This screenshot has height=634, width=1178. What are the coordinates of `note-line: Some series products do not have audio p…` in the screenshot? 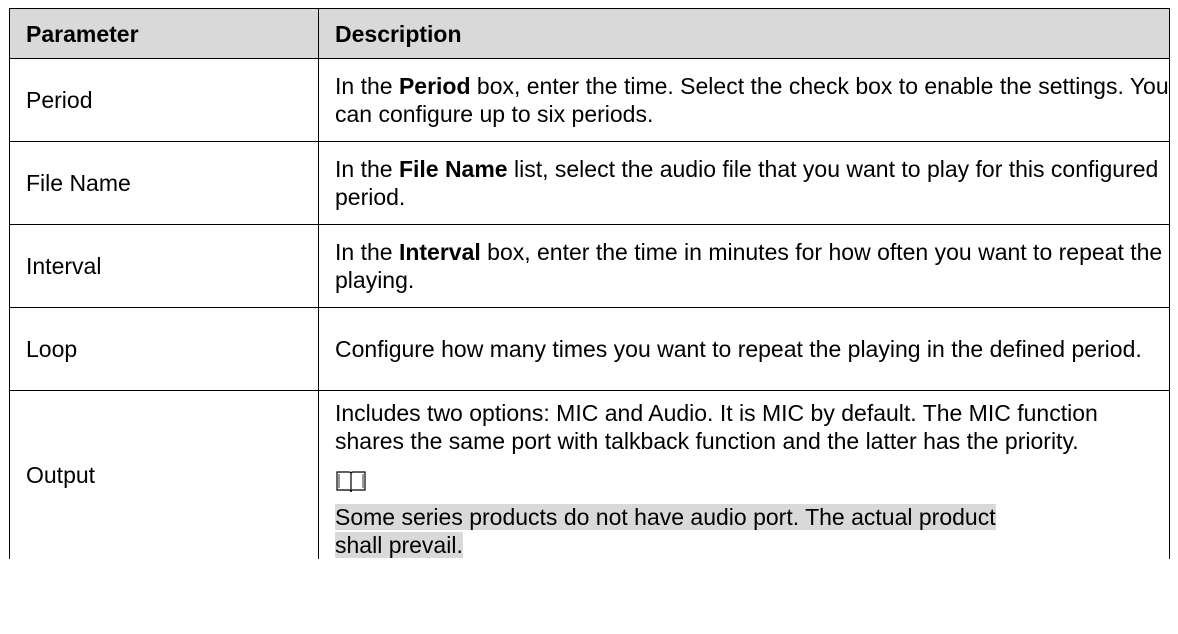 It's located at (665, 517).